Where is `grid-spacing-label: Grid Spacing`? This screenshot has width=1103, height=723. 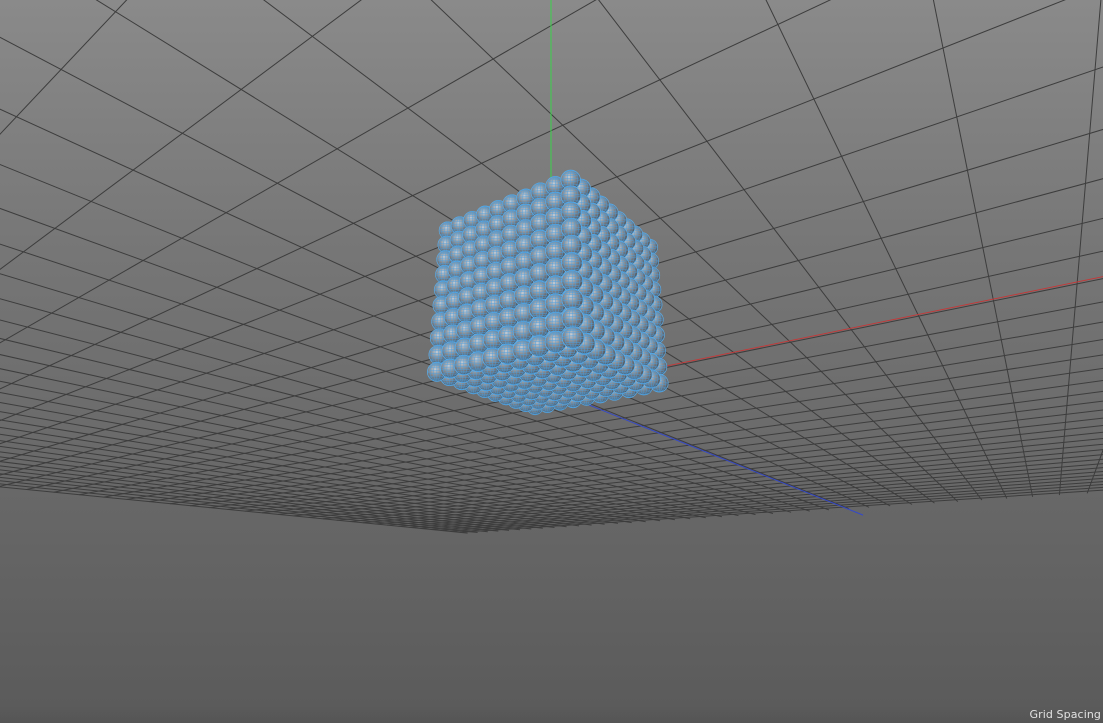
grid-spacing-label: Grid Spacing is located at coordinates (1065, 714).